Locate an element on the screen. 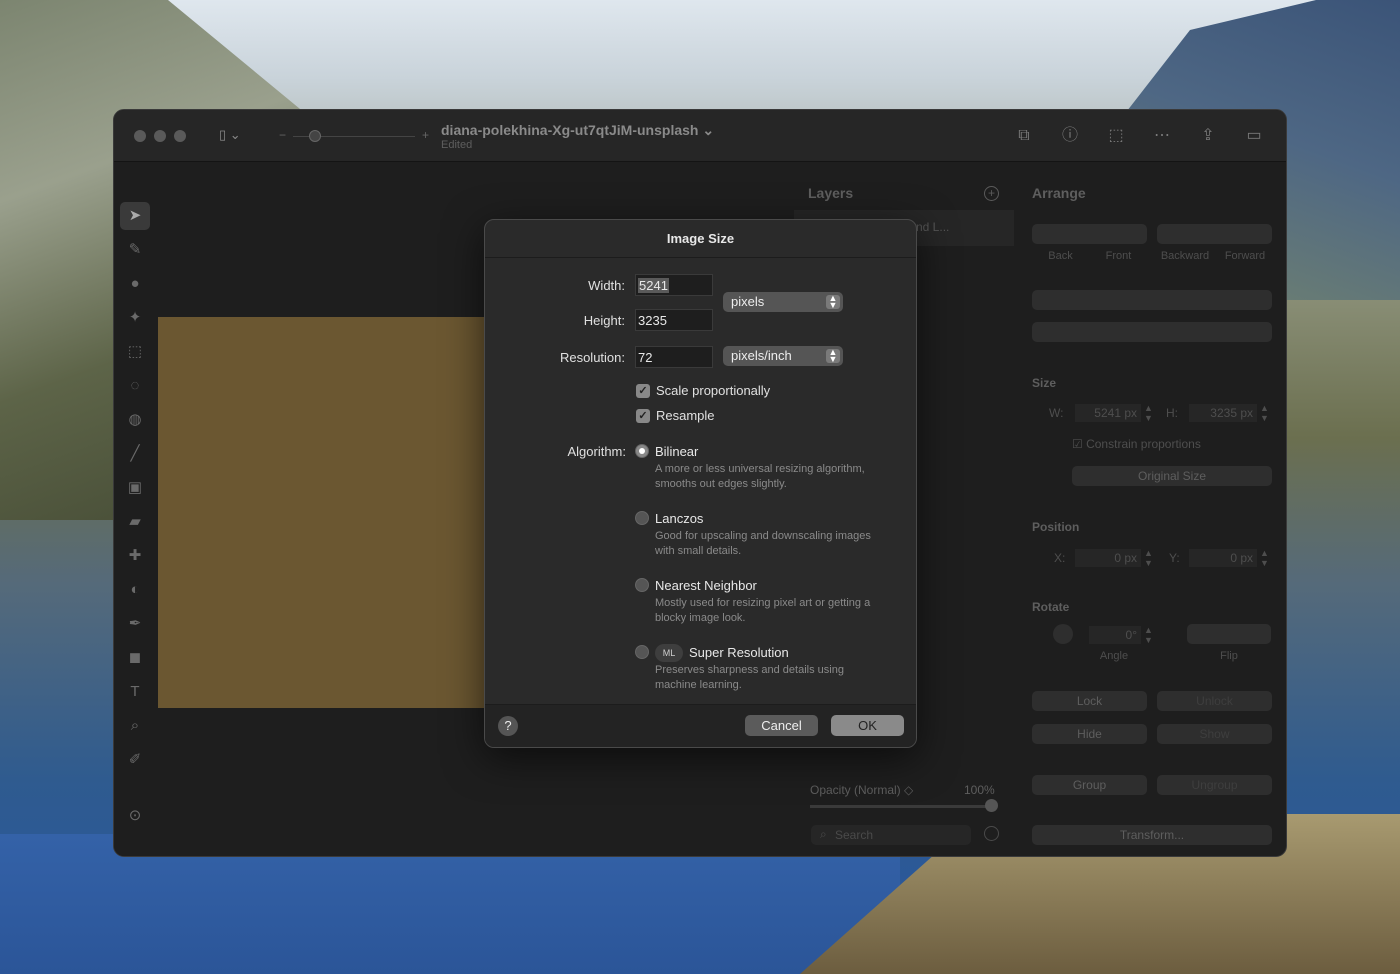 This screenshot has width=1400, height=974. move-tool-icon: ➤ is located at coordinates (135, 216).